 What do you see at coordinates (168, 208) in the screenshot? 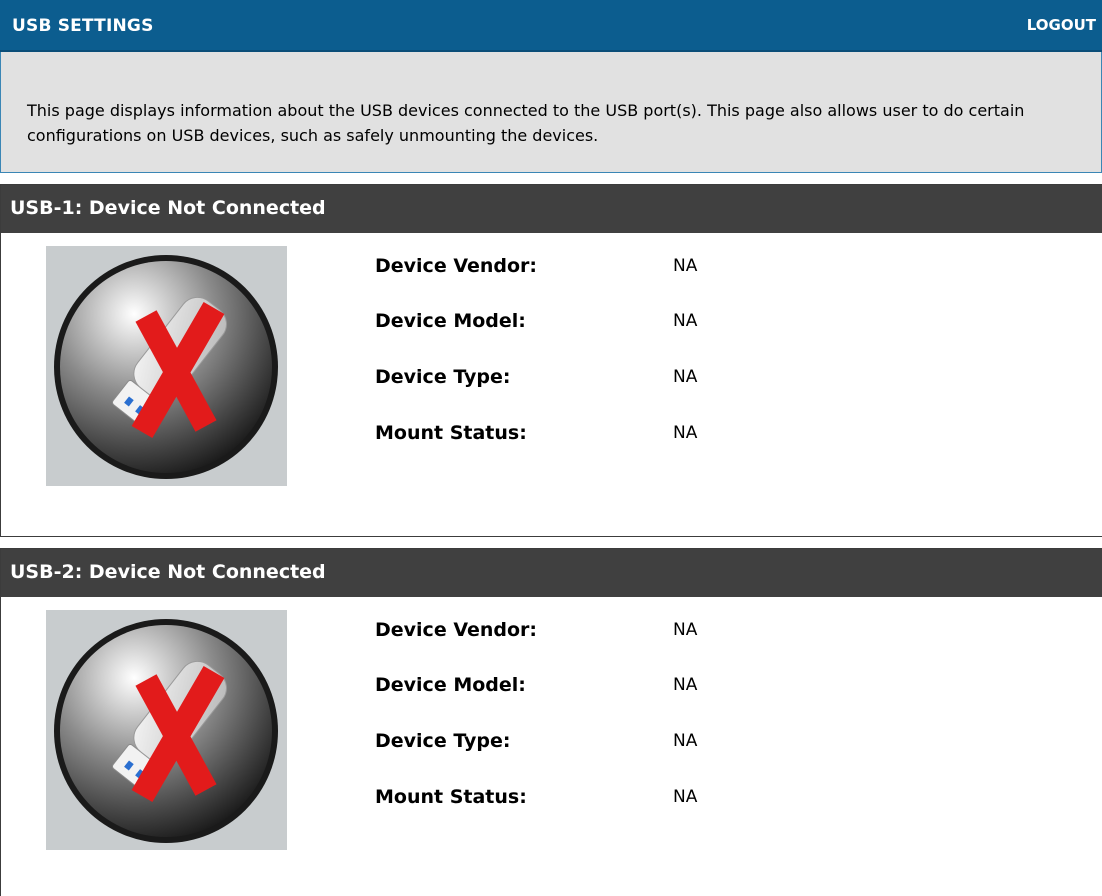
I see `usb-port-title: USB-1: Device Not Connected` at bounding box center [168, 208].